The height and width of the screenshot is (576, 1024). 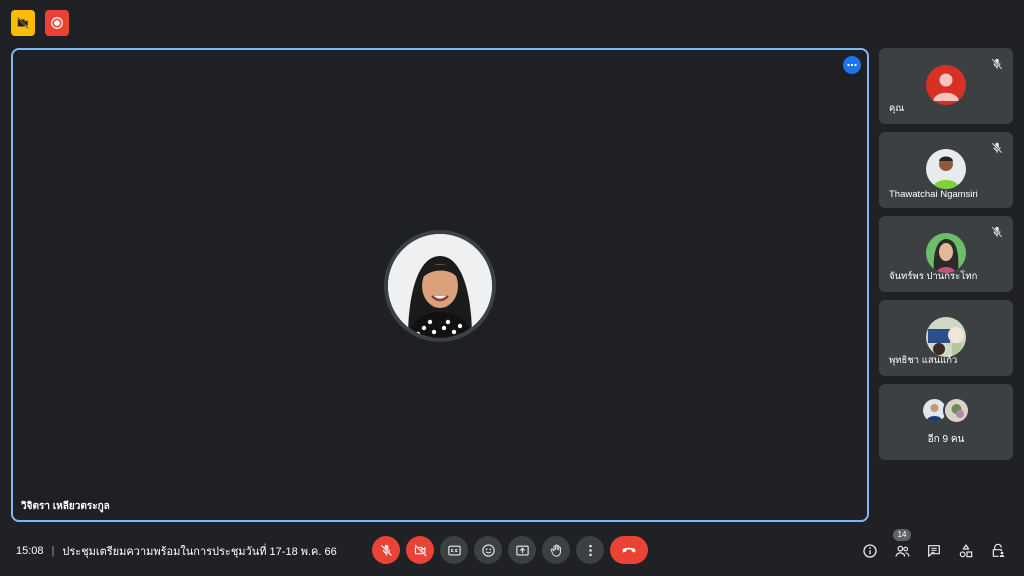 I want to click on main-speaker-avatar, so click(x=440, y=286).